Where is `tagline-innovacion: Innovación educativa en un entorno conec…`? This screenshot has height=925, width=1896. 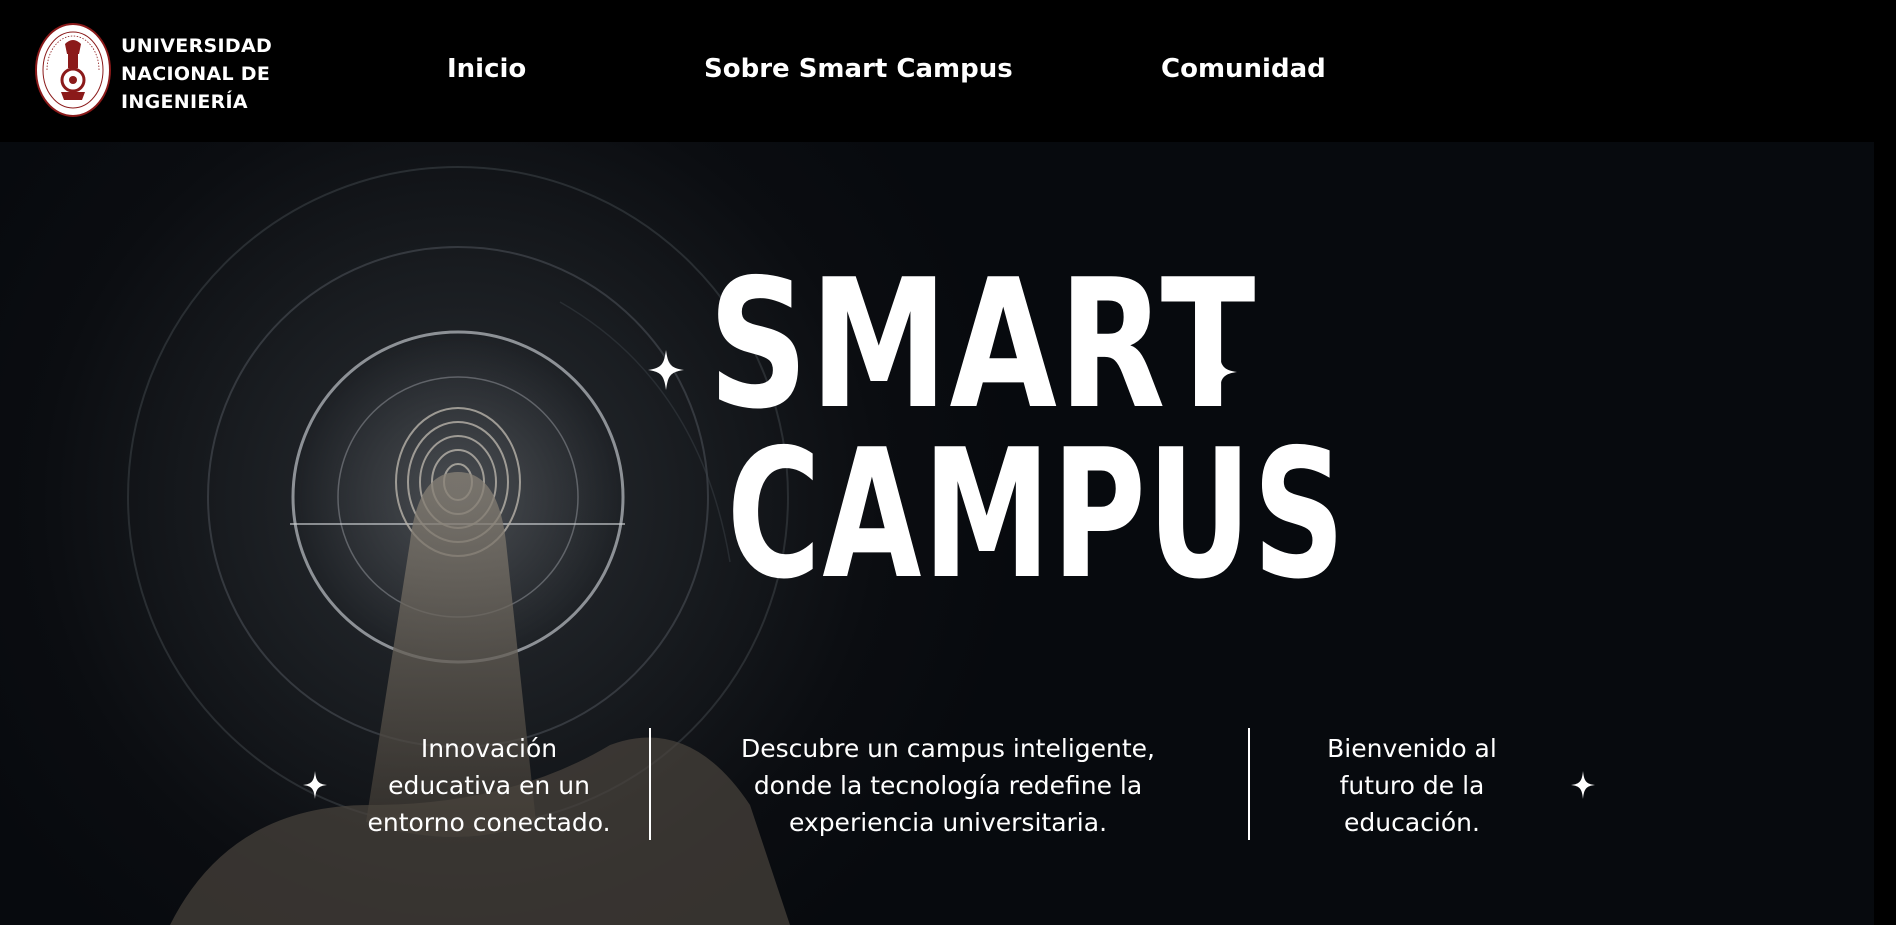
tagline-innovacion: Innovación educativa en un entorno conec… is located at coordinates (489, 785).